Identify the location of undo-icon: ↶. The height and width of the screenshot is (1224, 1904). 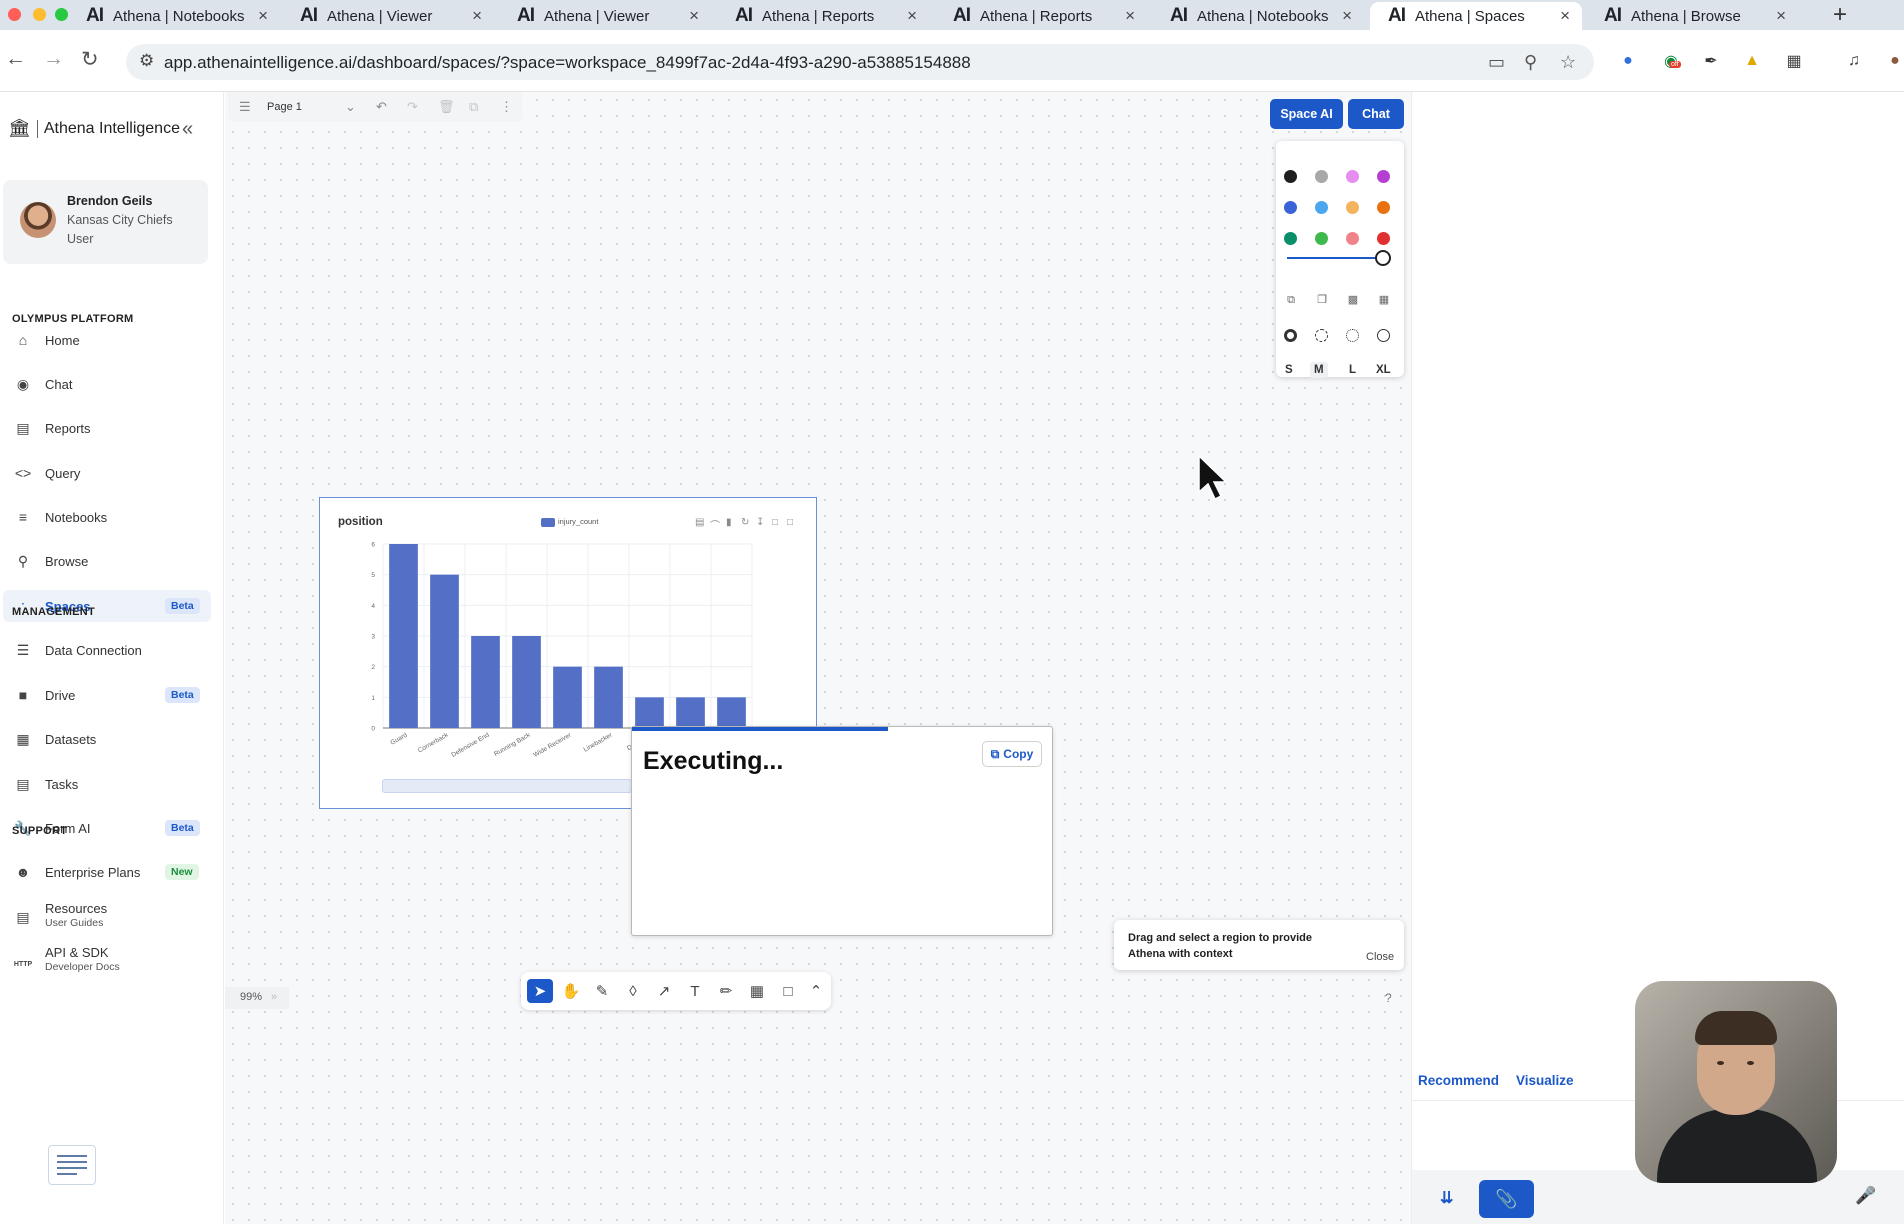
(381, 107).